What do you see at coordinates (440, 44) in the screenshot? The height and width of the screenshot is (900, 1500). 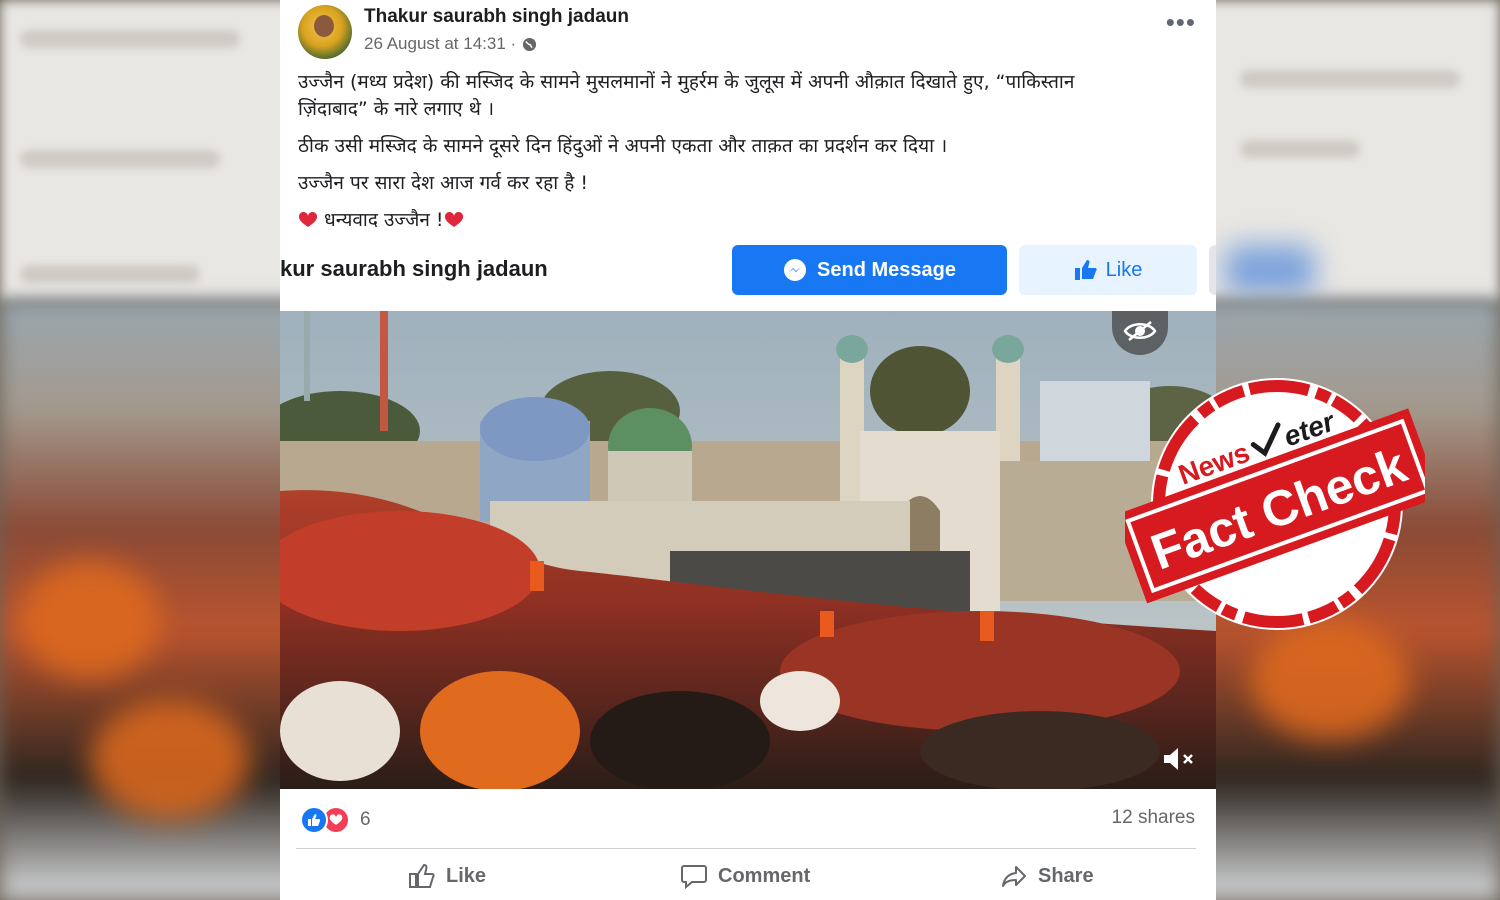 I see `post-timestamp: 26 August at 14:31 ·` at bounding box center [440, 44].